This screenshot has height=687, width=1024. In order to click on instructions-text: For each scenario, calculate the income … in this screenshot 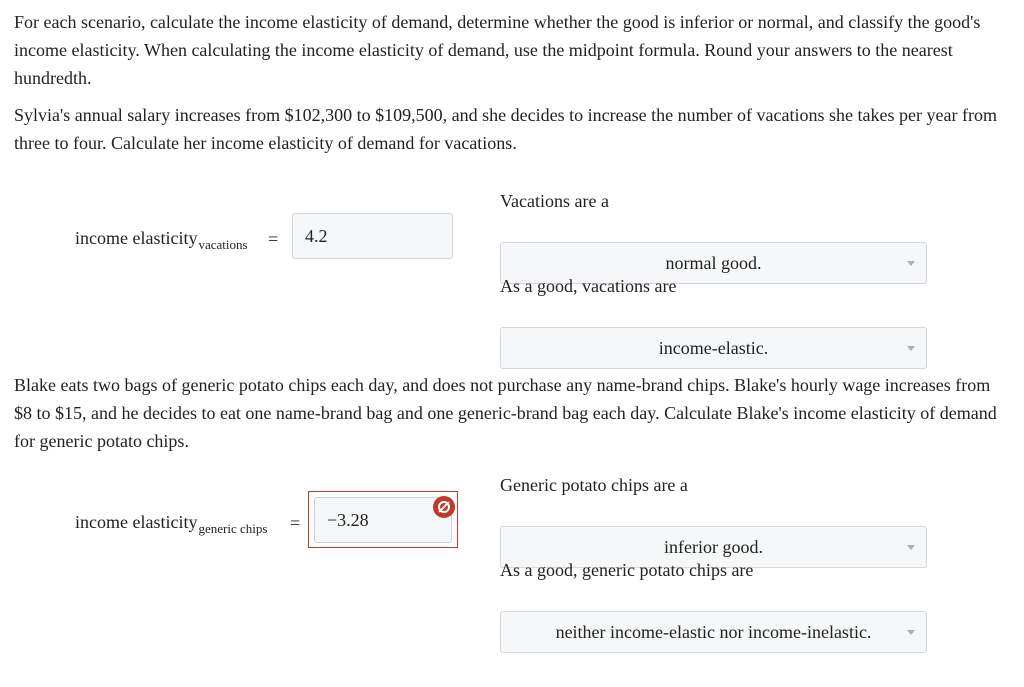, I will do `click(497, 50)`.